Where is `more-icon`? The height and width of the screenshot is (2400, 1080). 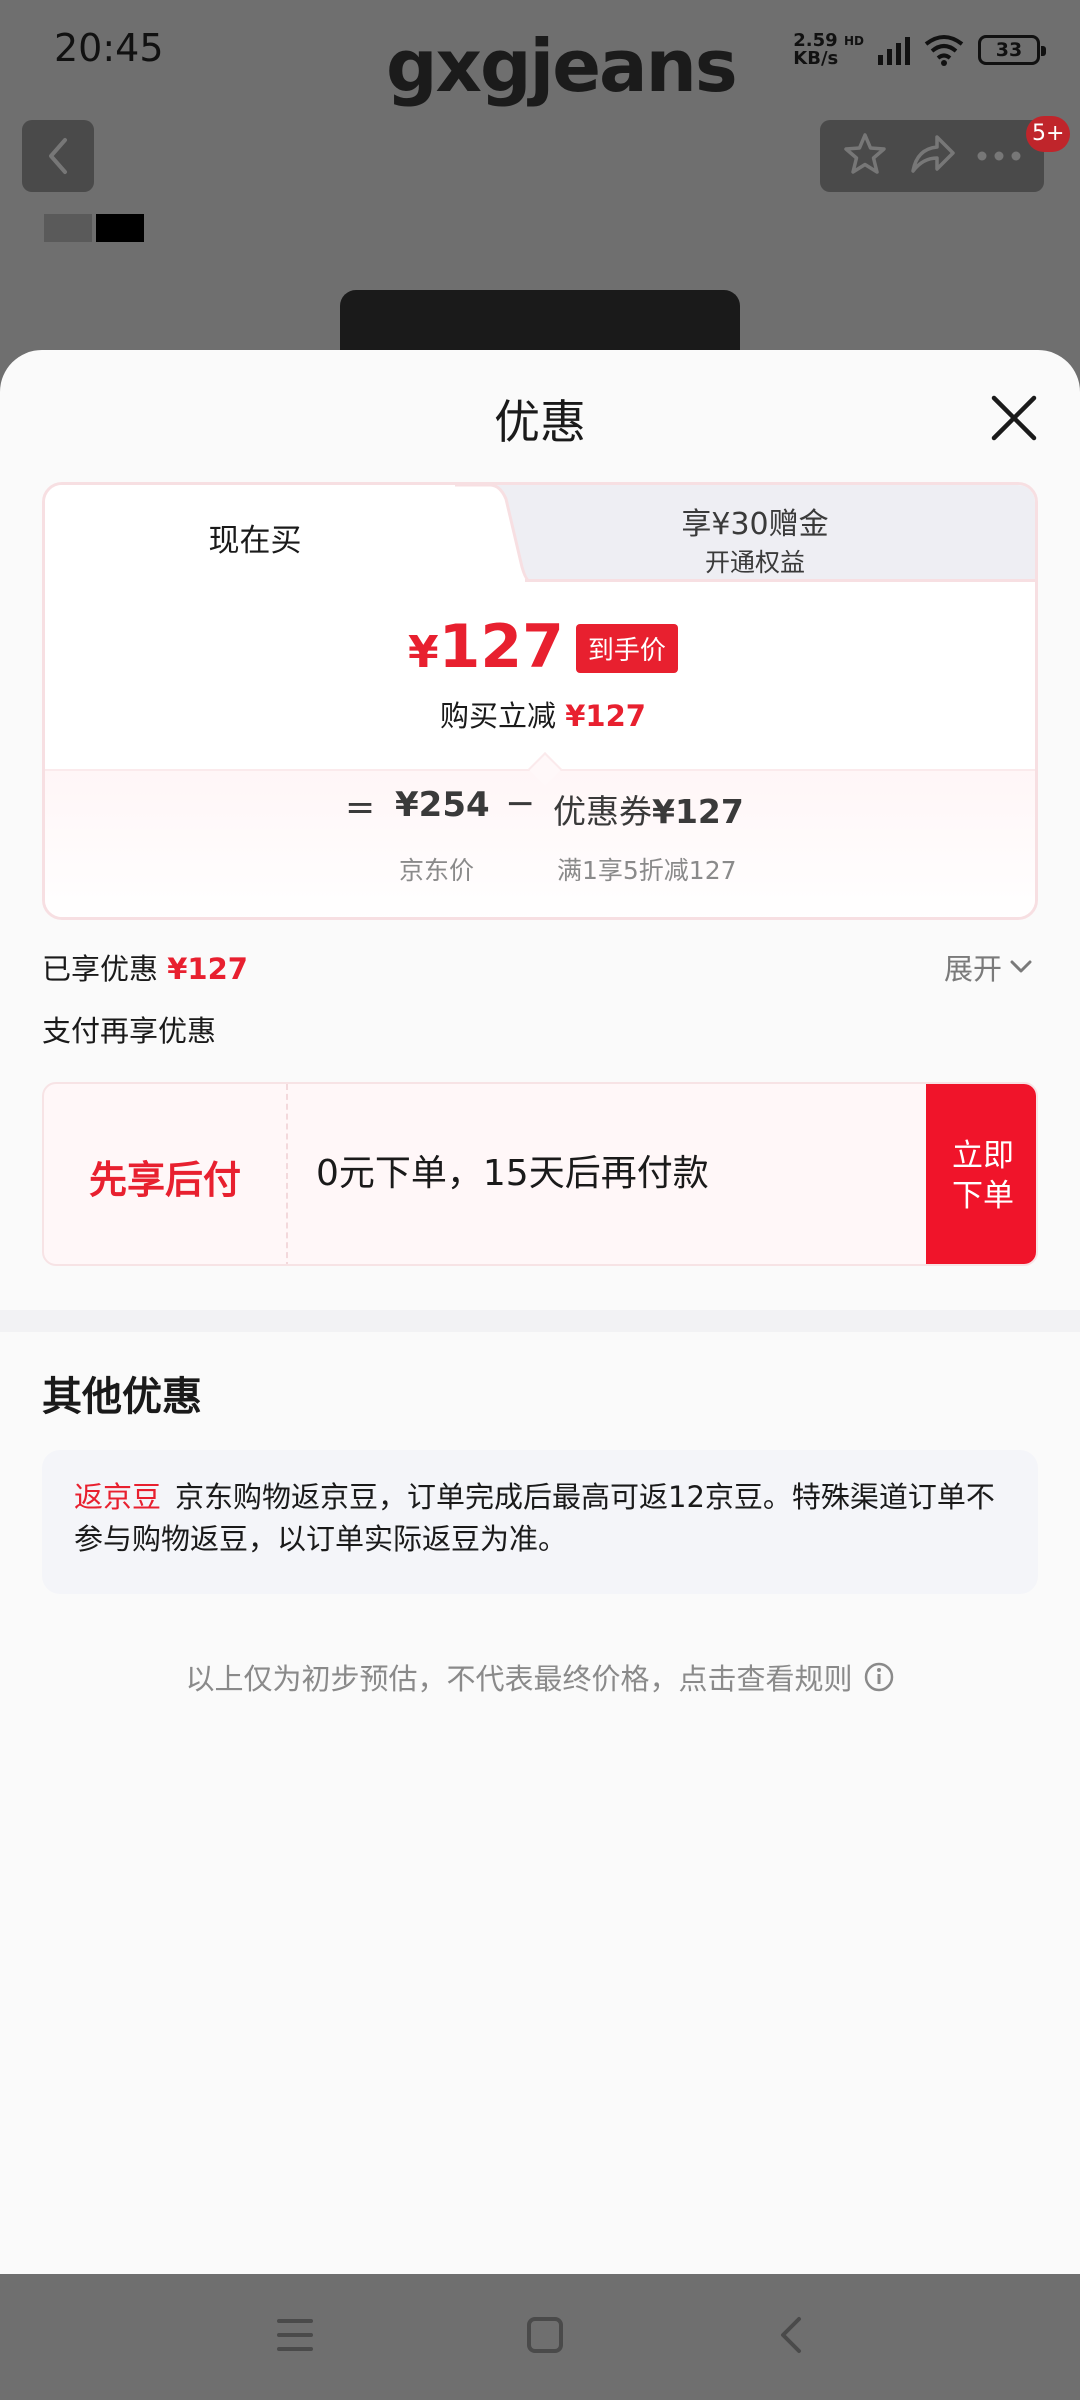 more-icon is located at coordinates (999, 156).